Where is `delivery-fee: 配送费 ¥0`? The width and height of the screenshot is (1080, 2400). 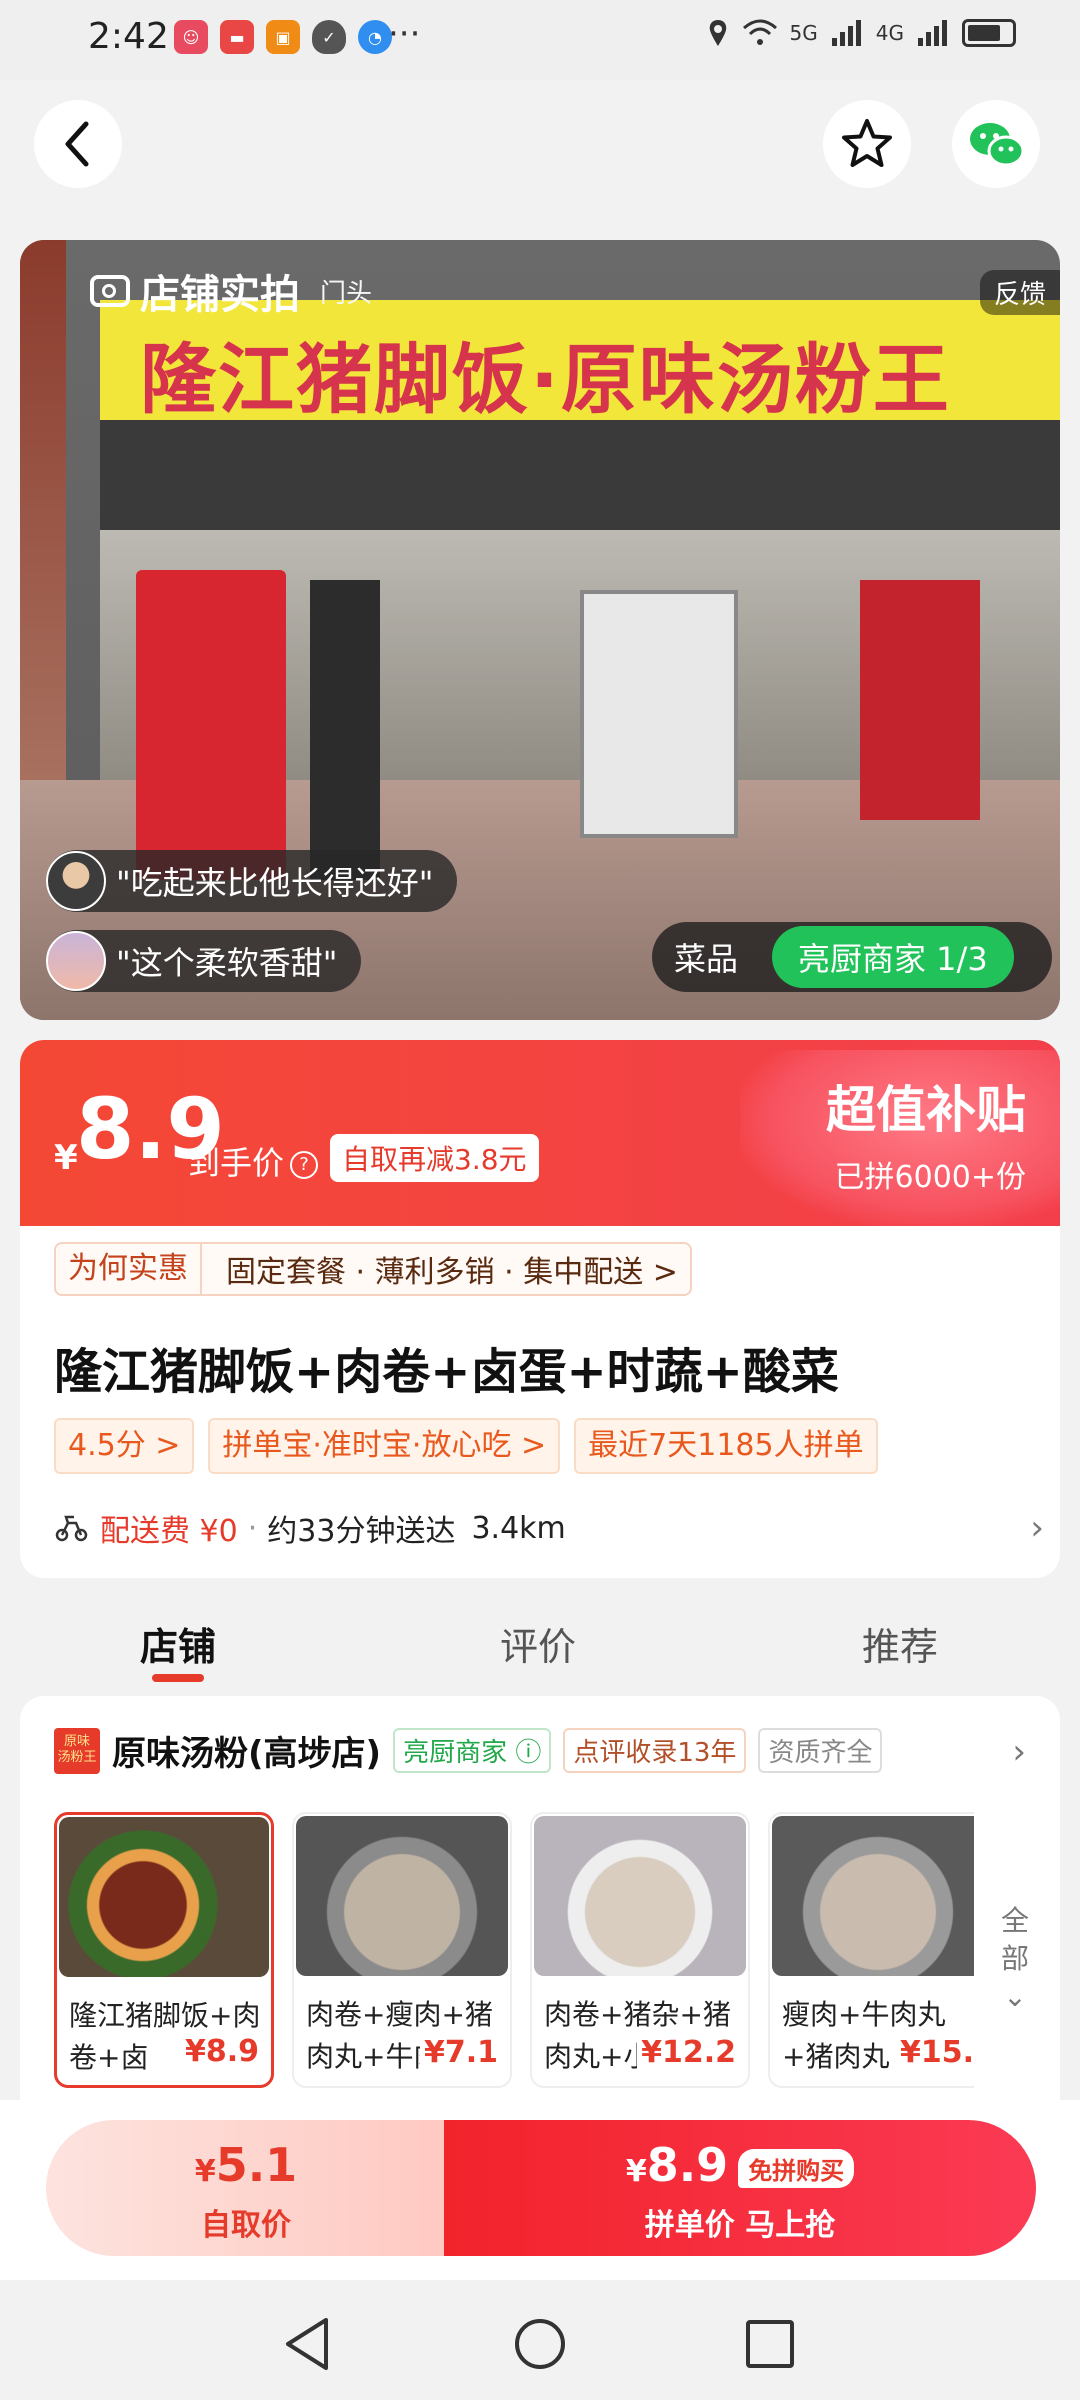 delivery-fee: 配送费 ¥0 is located at coordinates (169, 1531).